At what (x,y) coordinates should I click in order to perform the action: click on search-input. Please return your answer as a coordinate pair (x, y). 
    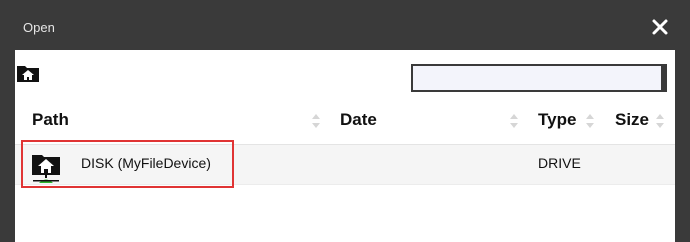
    Looking at the image, I should click on (539, 78).